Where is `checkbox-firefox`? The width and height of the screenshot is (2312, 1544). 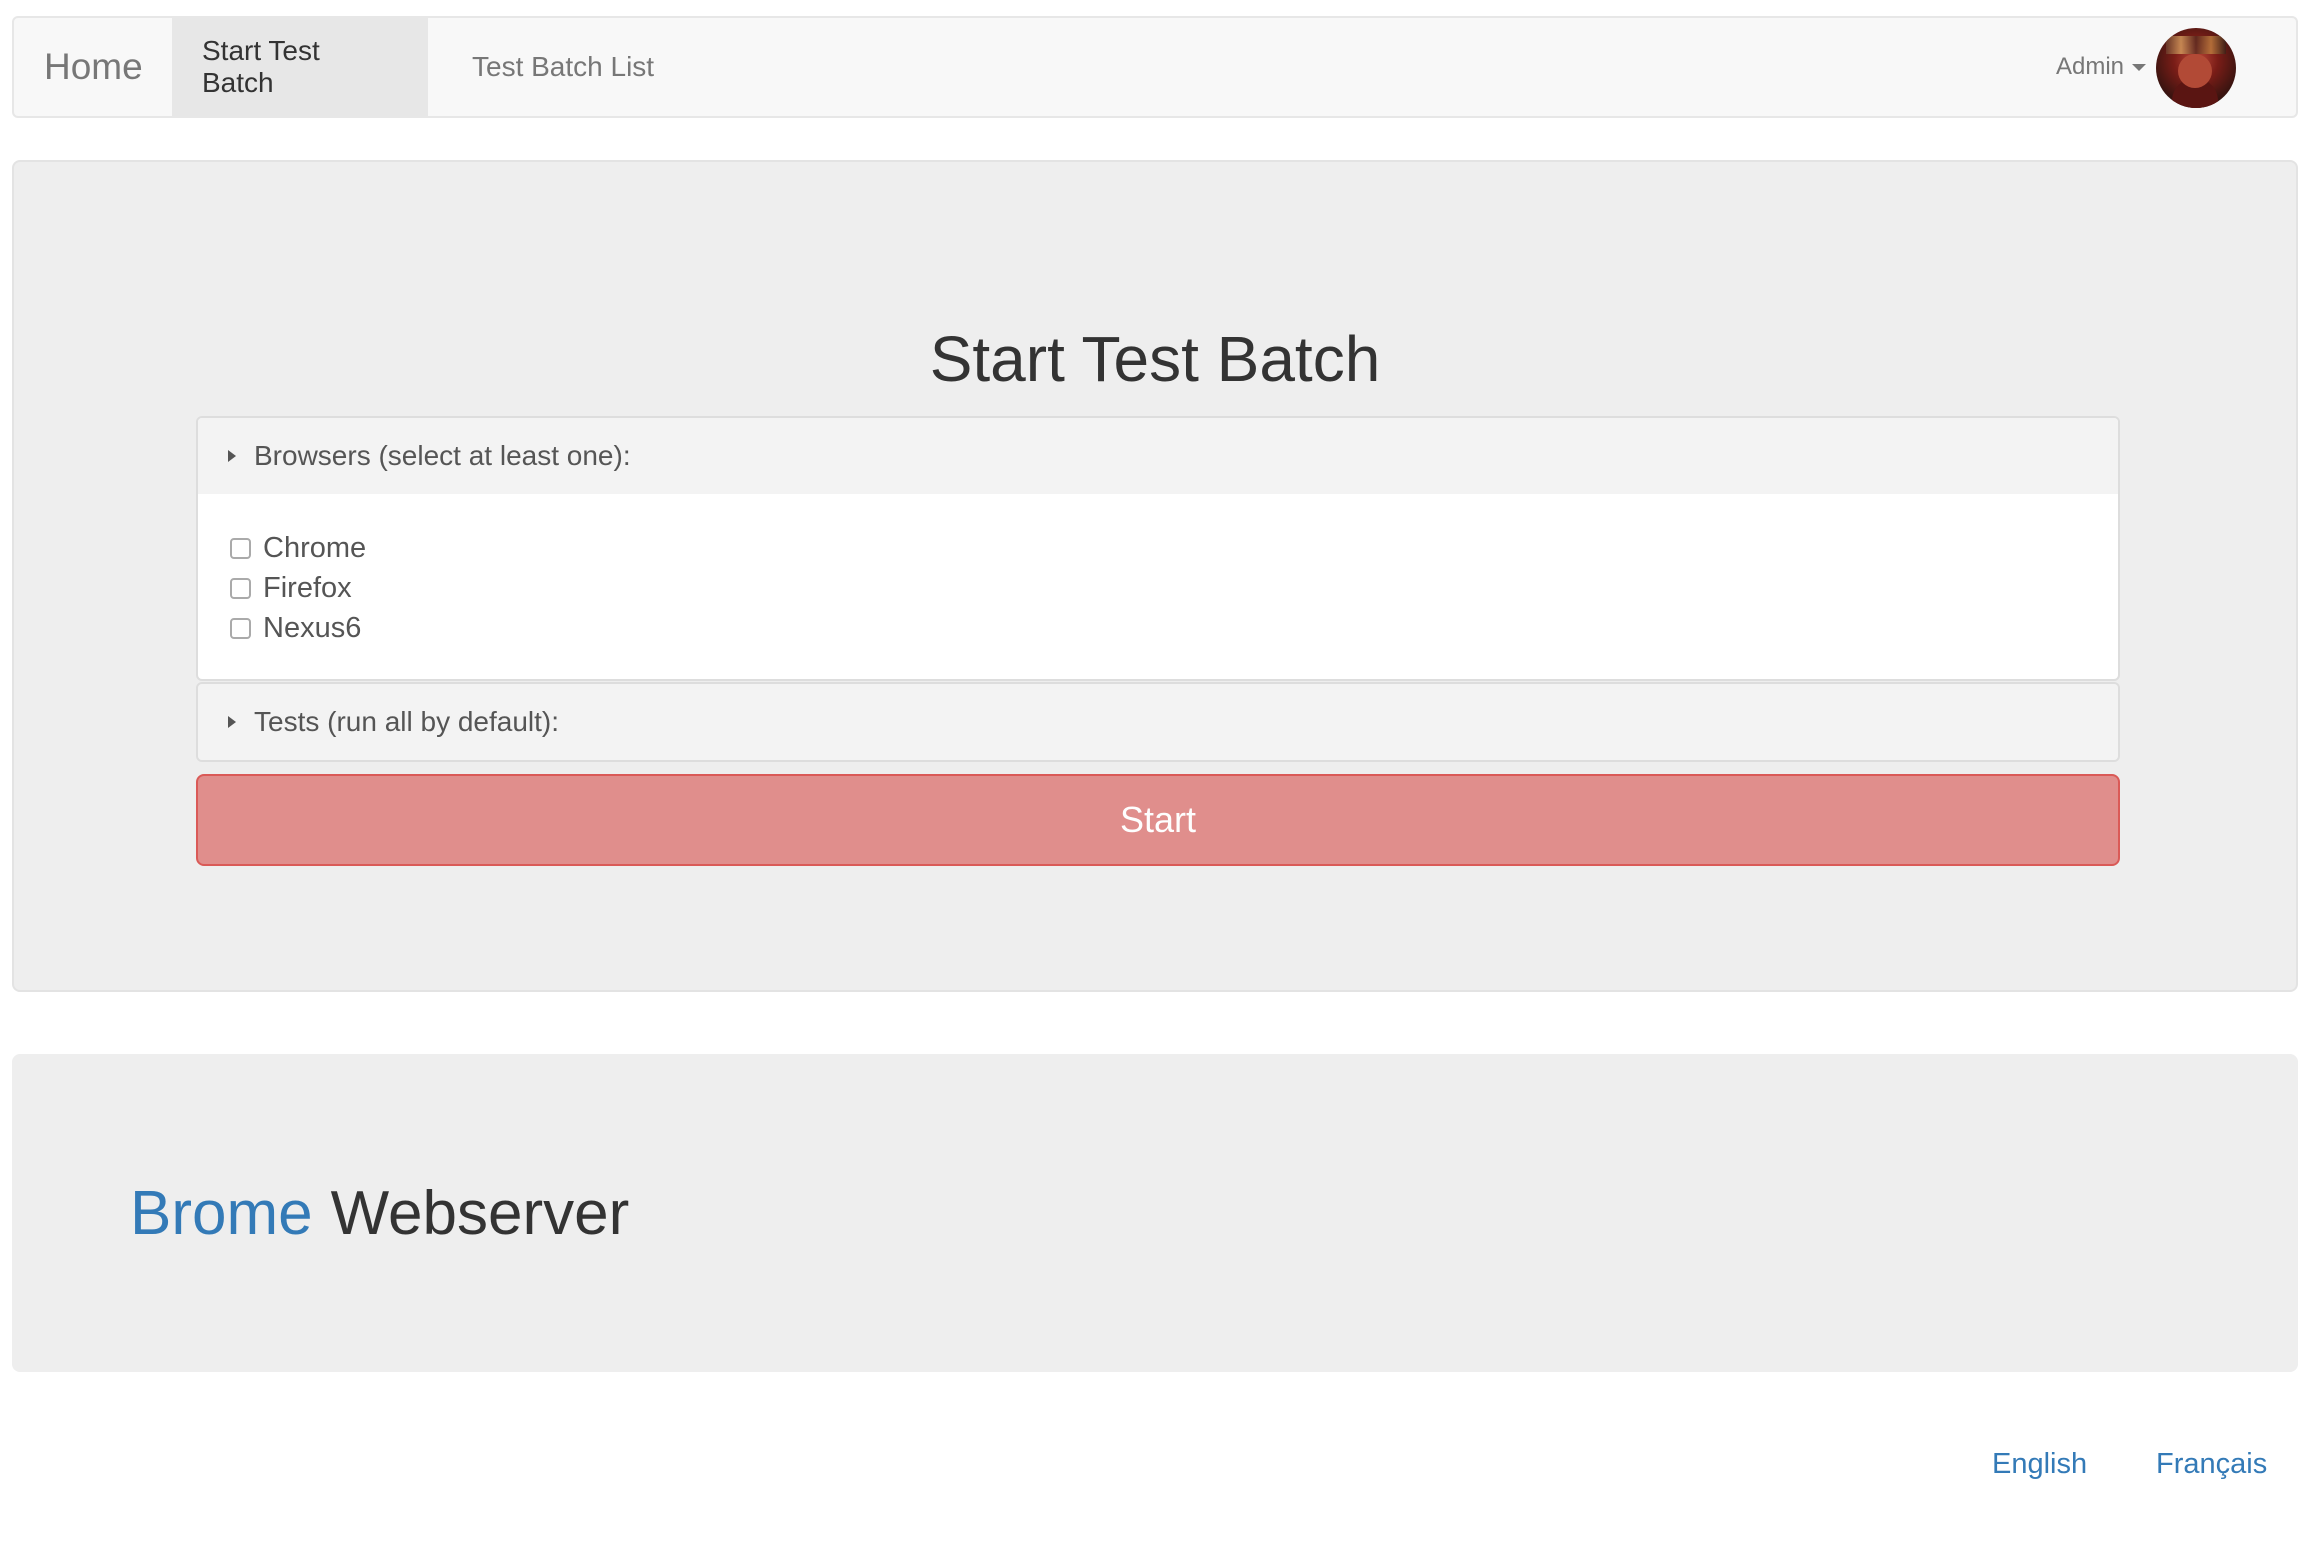
checkbox-firefox is located at coordinates (240, 588).